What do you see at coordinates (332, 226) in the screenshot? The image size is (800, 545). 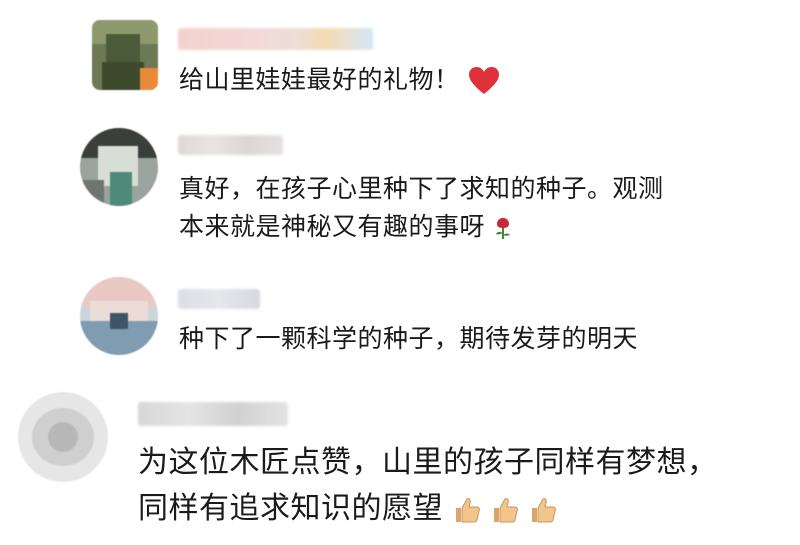 I see `comment-text-line: 本来就是神秘又有趣的事呀` at bounding box center [332, 226].